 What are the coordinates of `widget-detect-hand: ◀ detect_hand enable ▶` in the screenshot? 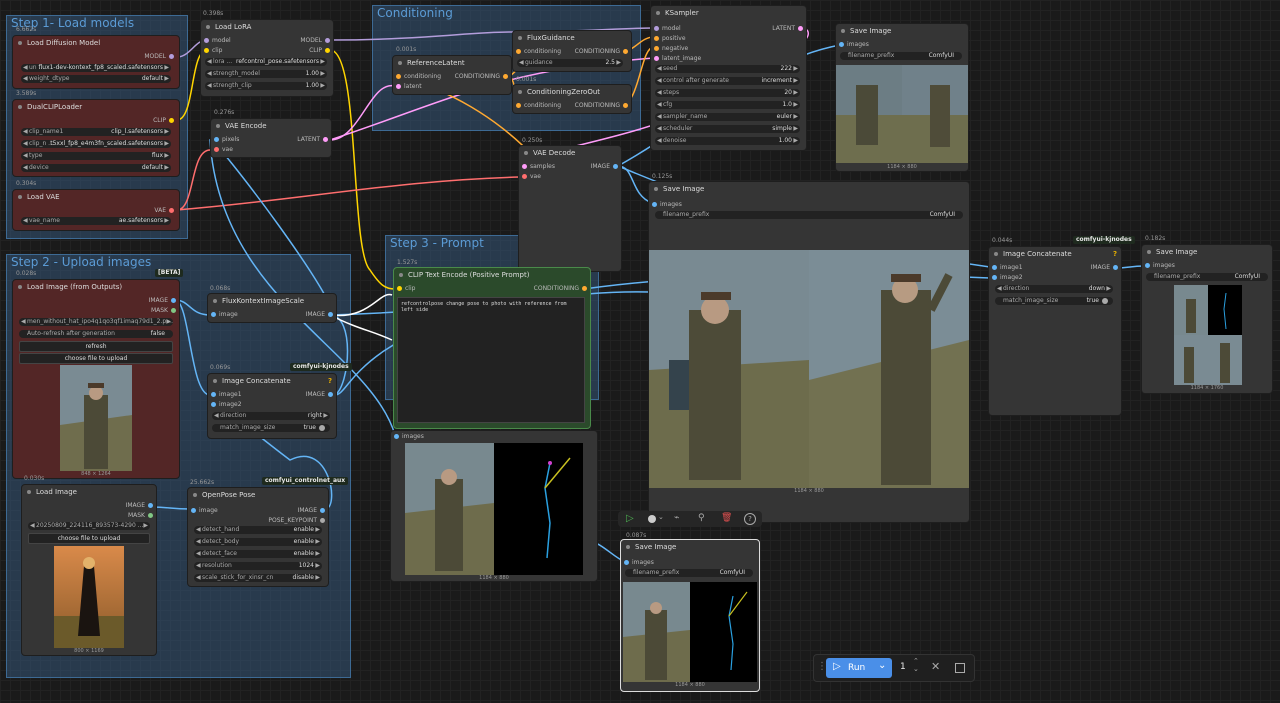 It's located at (258, 530).